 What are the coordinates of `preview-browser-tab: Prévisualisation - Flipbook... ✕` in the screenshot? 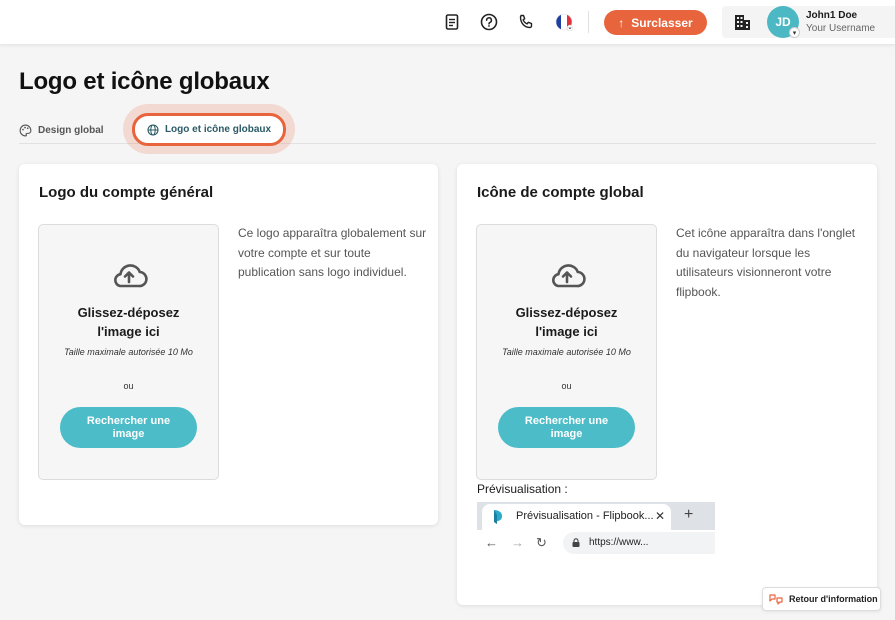 It's located at (576, 517).